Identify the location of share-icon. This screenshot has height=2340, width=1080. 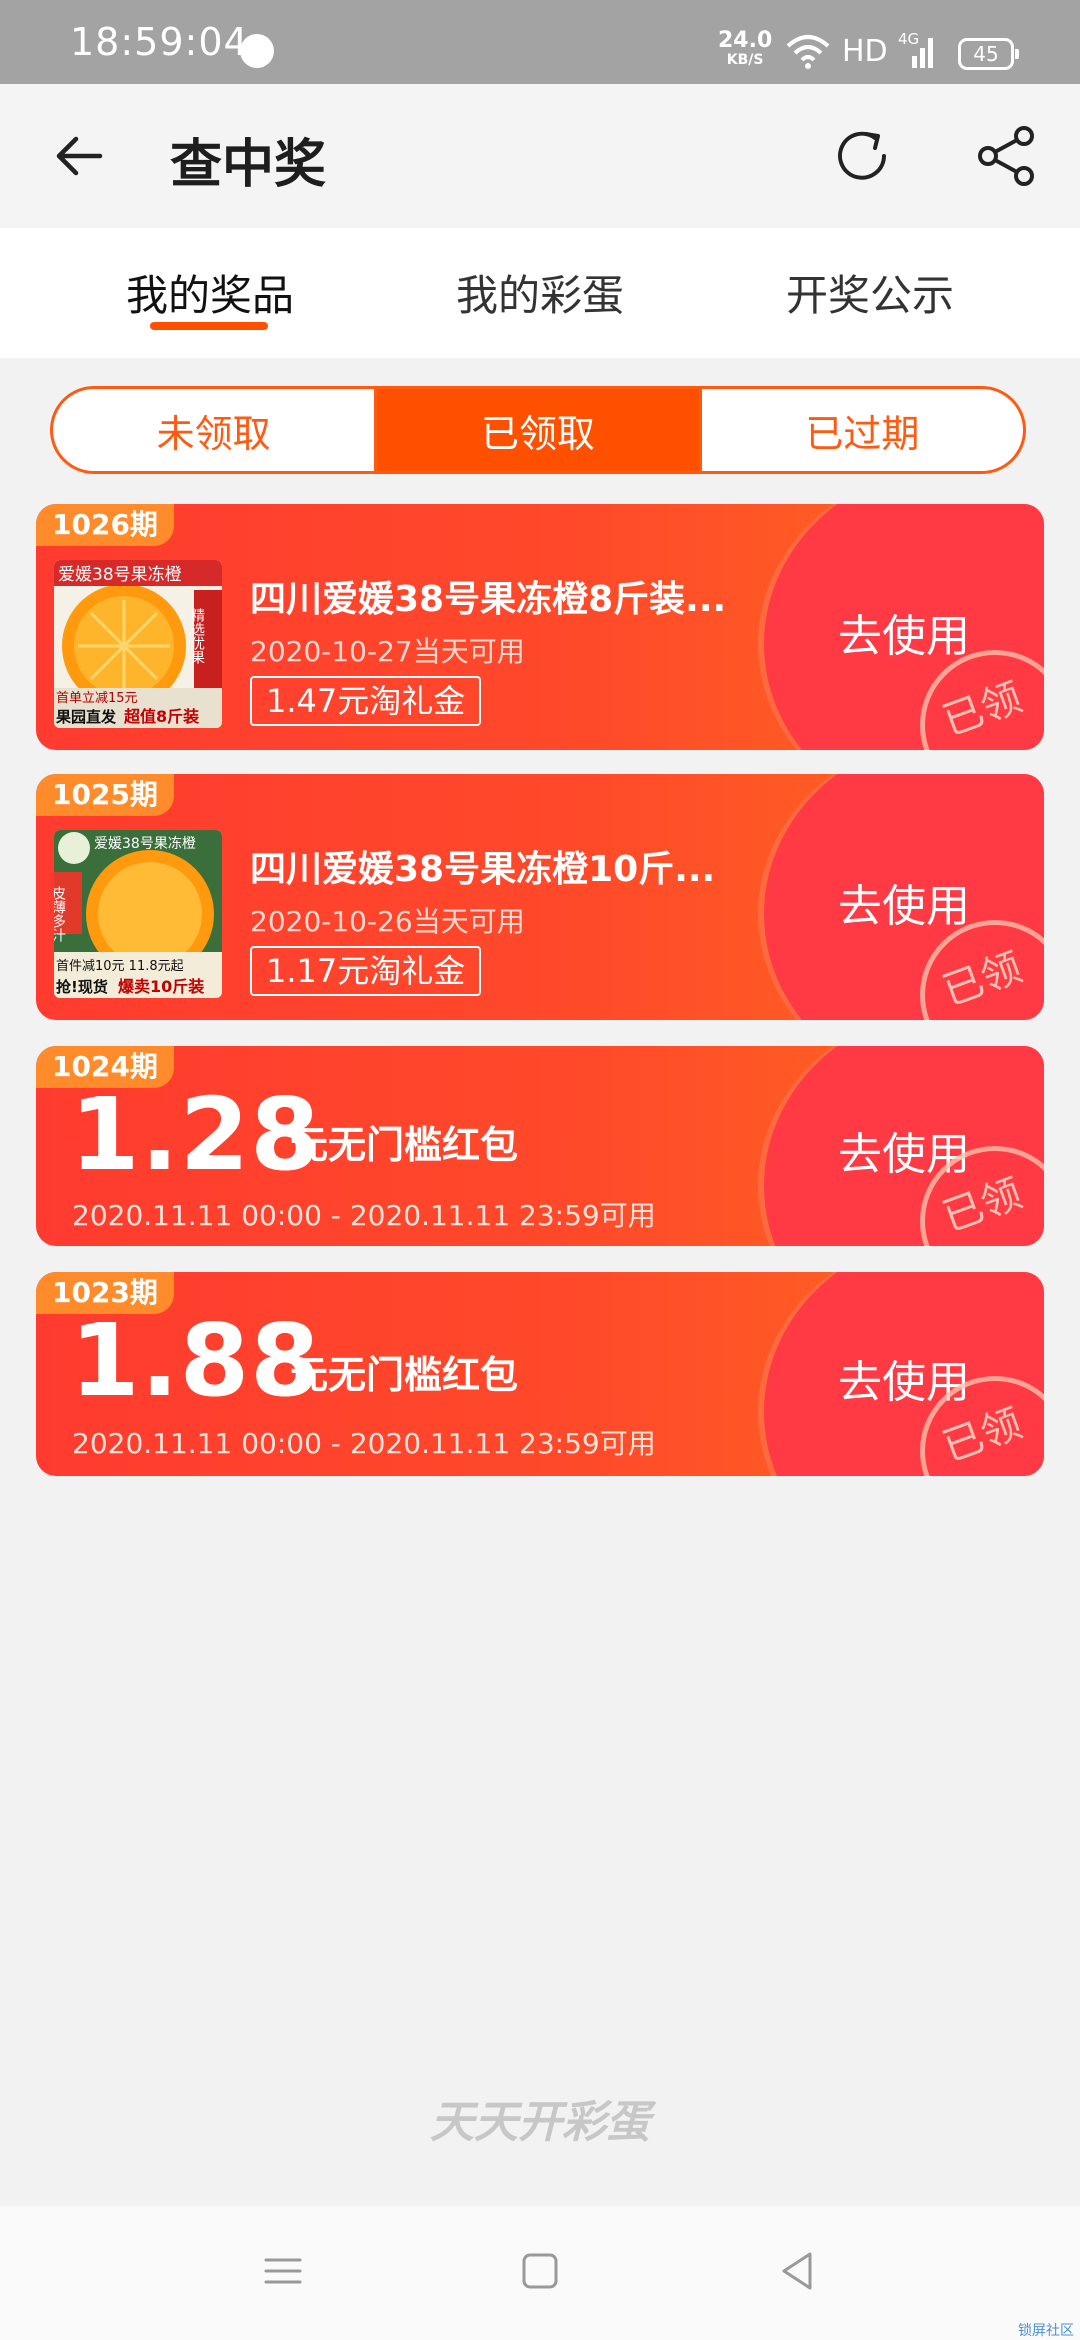
(1008, 156).